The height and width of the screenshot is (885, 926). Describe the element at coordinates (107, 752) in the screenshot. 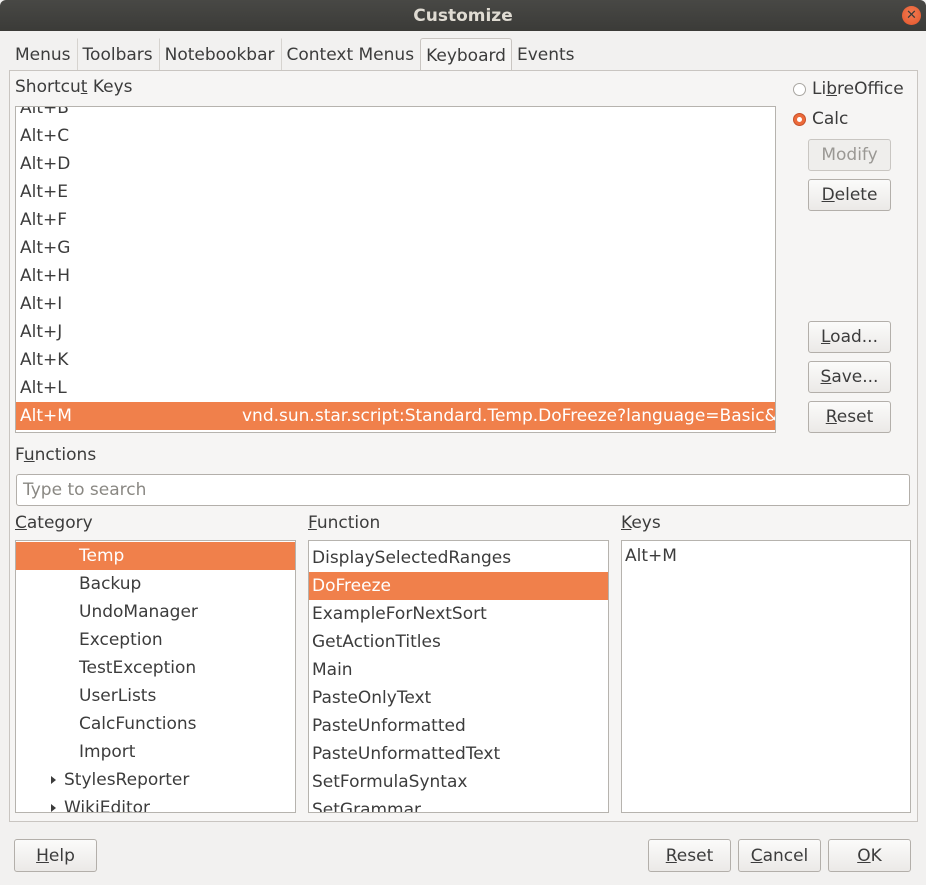

I see `category-item-label: Import` at that location.